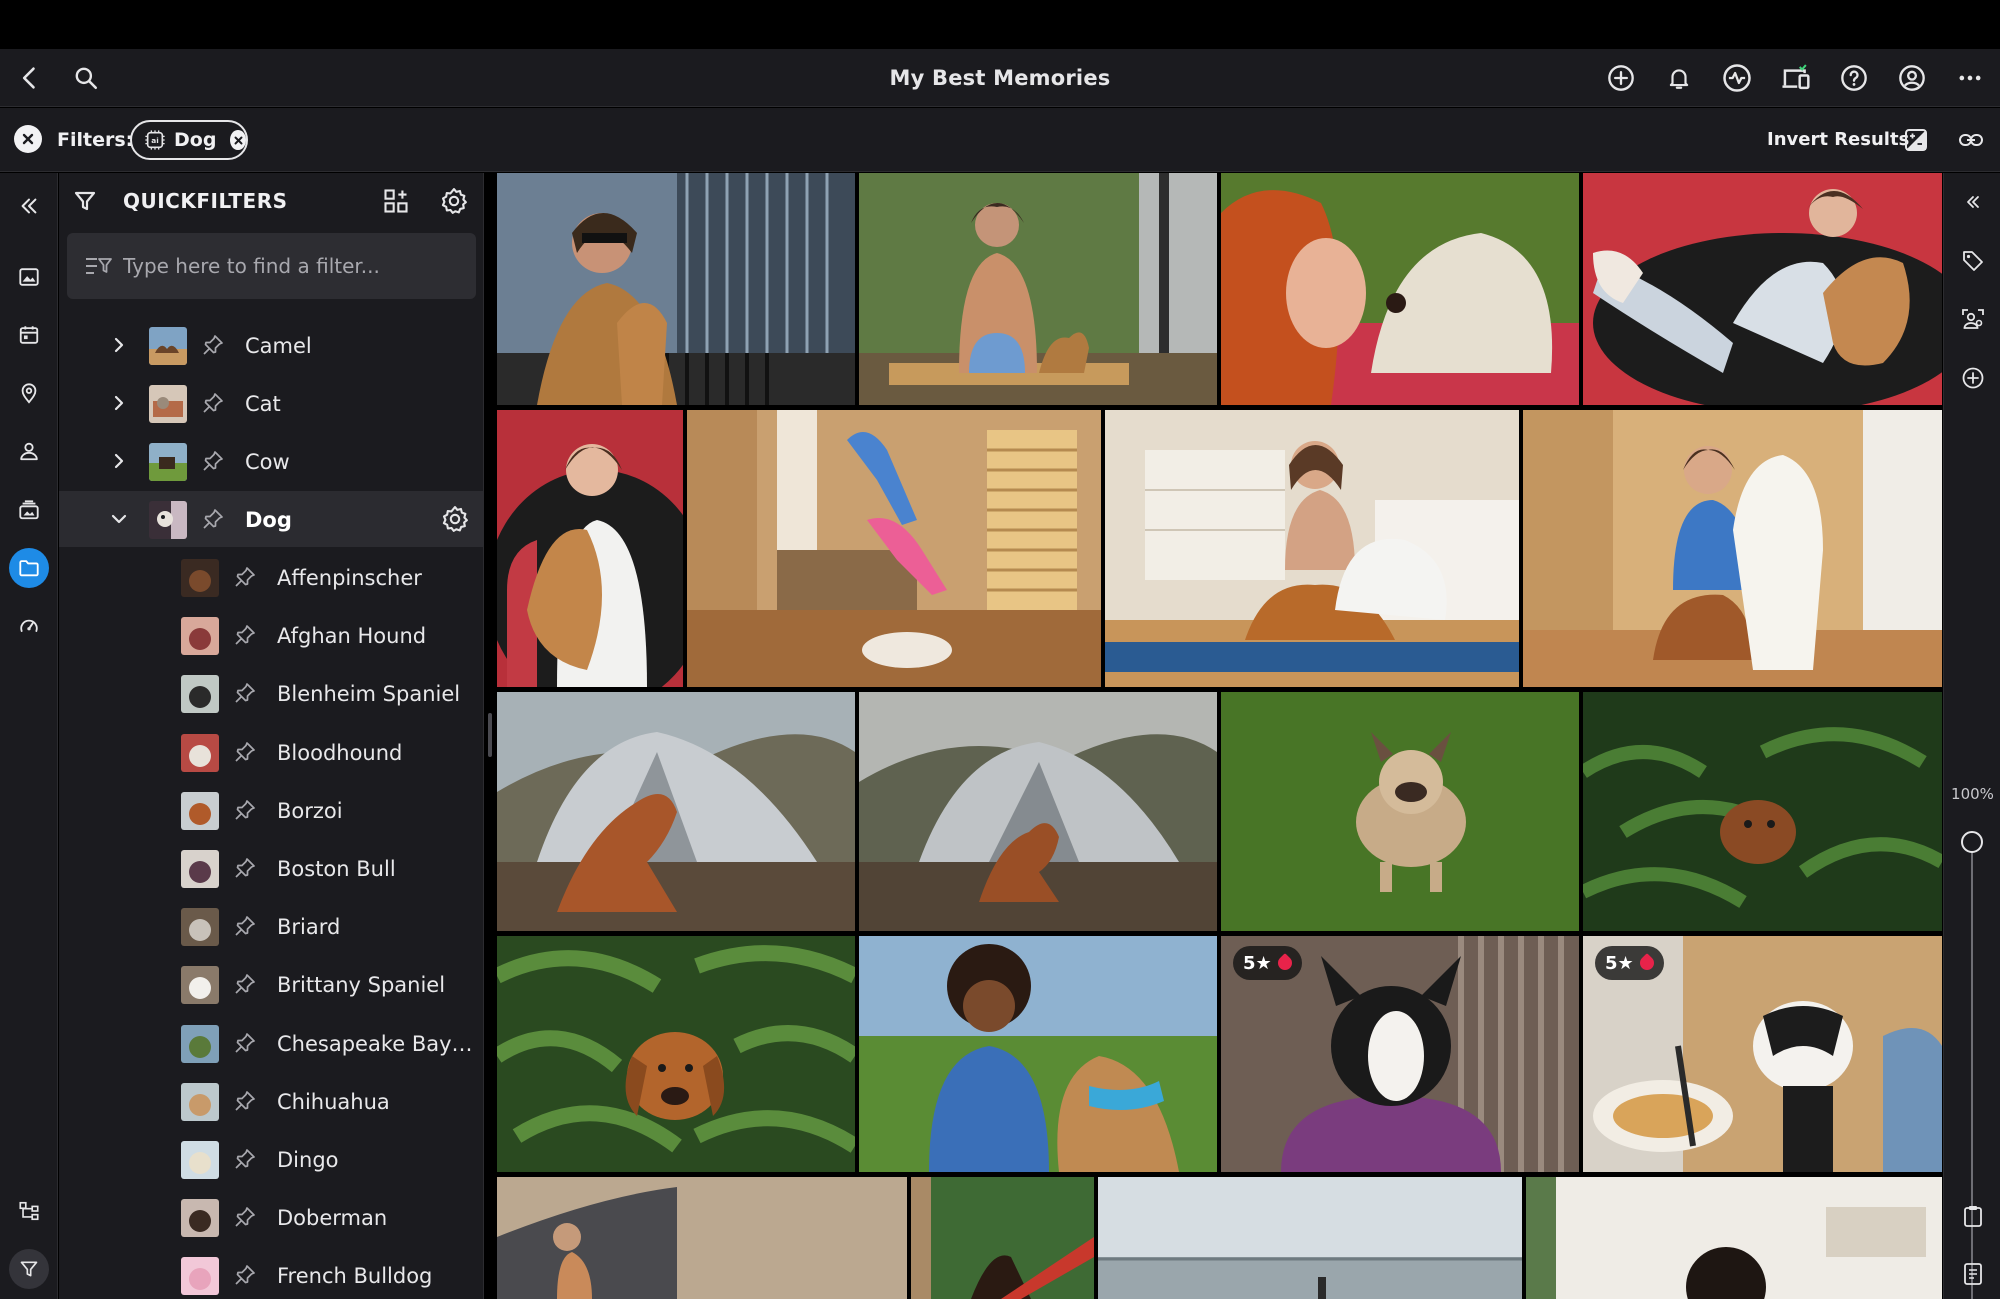 The image size is (2000, 1299). Describe the element at coordinates (271, 868) in the screenshot. I see `filter-item-boston-bull: Boston Bull` at that location.